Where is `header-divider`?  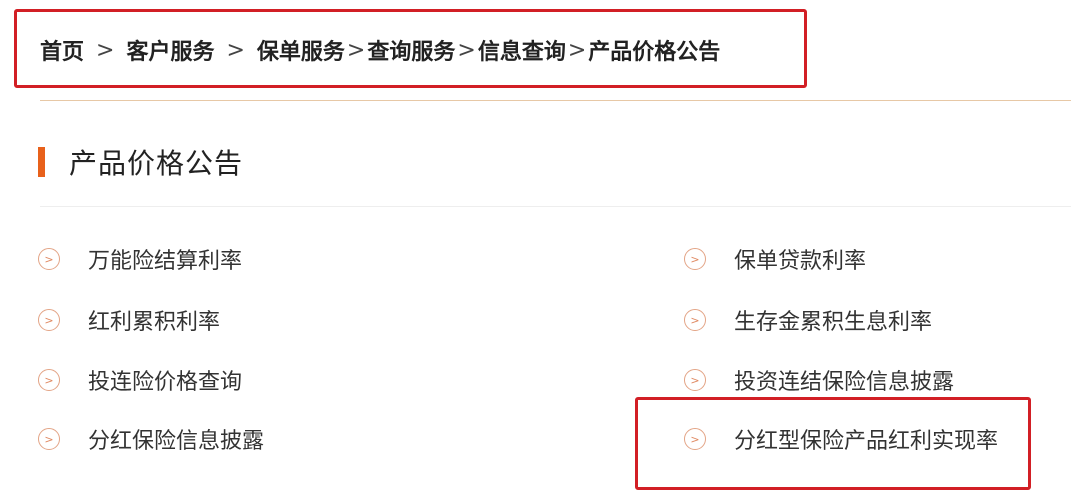 header-divider is located at coordinates (555, 100).